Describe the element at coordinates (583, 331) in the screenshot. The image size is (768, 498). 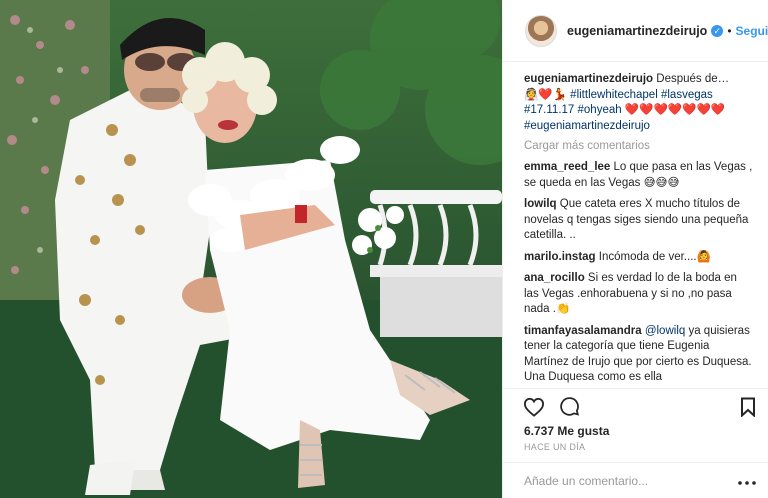
I see `comment-username: timanfayasalamandra` at that location.